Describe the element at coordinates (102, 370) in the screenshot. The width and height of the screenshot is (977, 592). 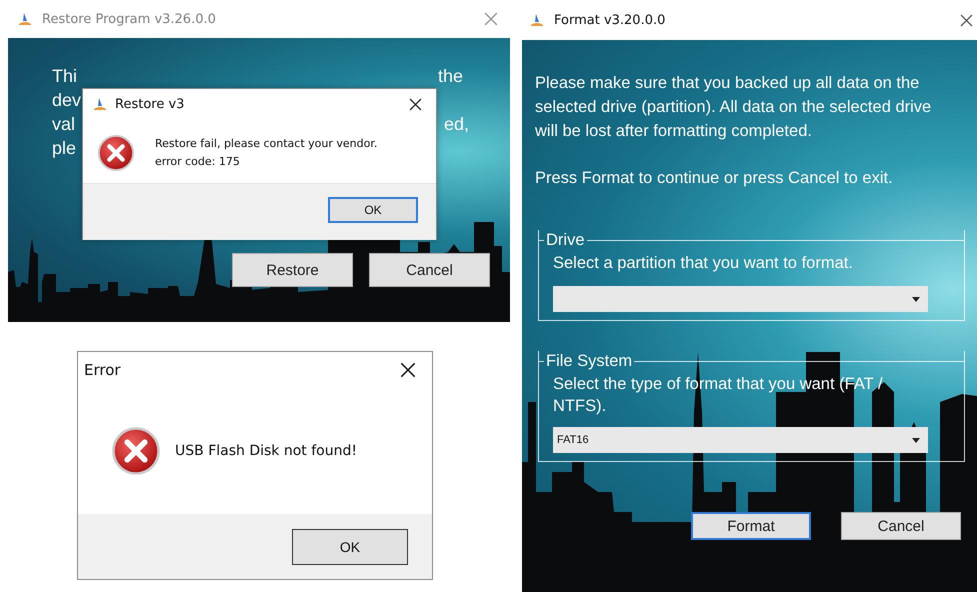
I see `window-title: Error` at that location.